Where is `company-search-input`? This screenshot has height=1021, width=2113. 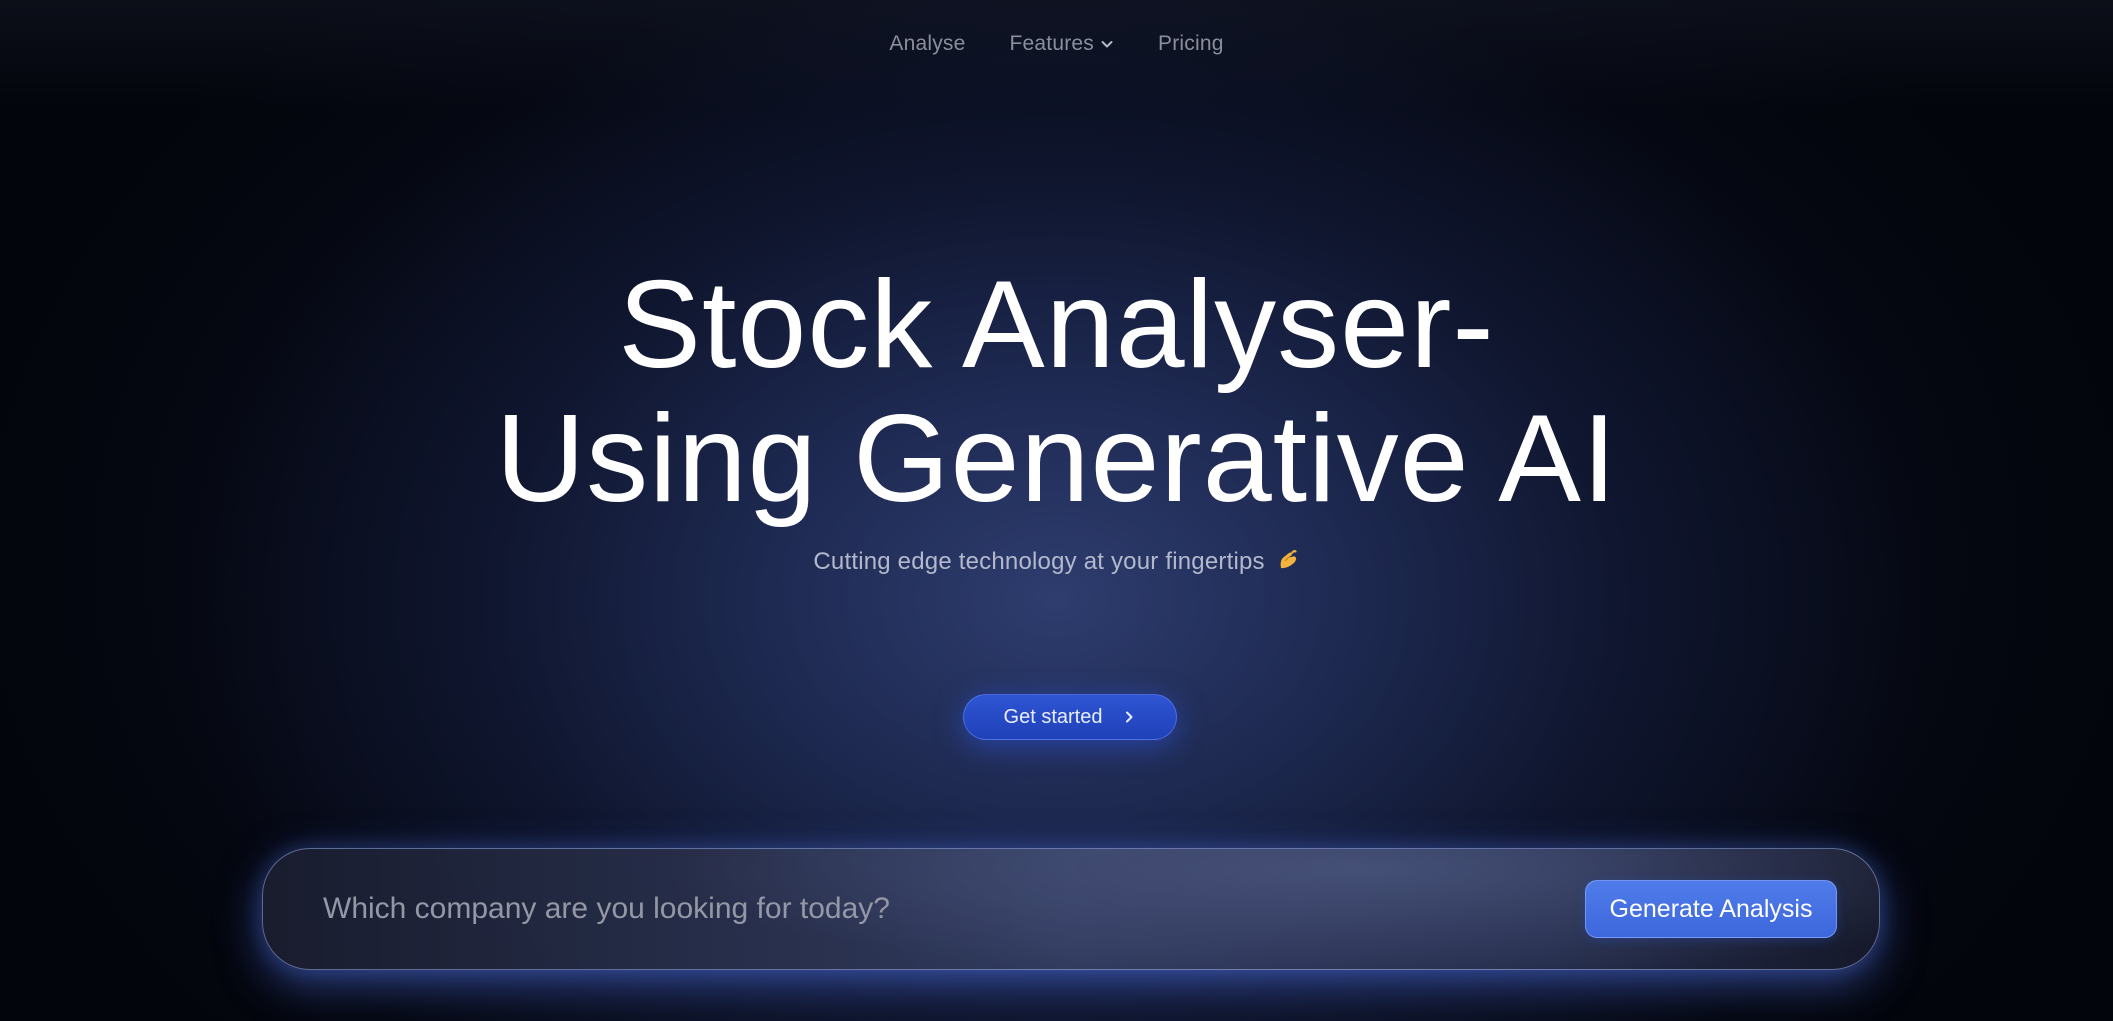 company-search-input is located at coordinates (924, 909).